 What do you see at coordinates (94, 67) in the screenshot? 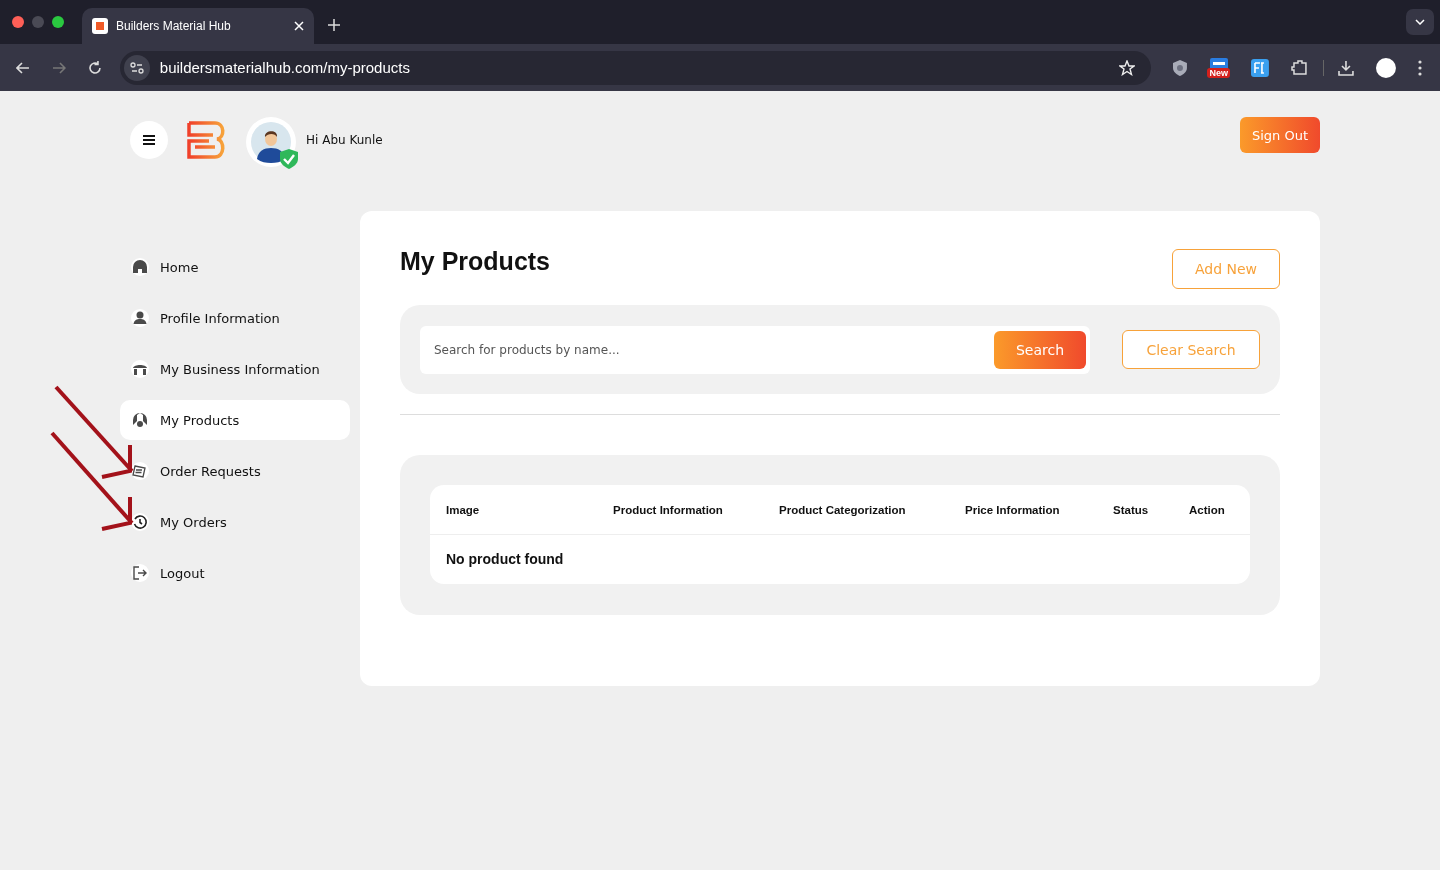
I see `reload-icon` at bounding box center [94, 67].